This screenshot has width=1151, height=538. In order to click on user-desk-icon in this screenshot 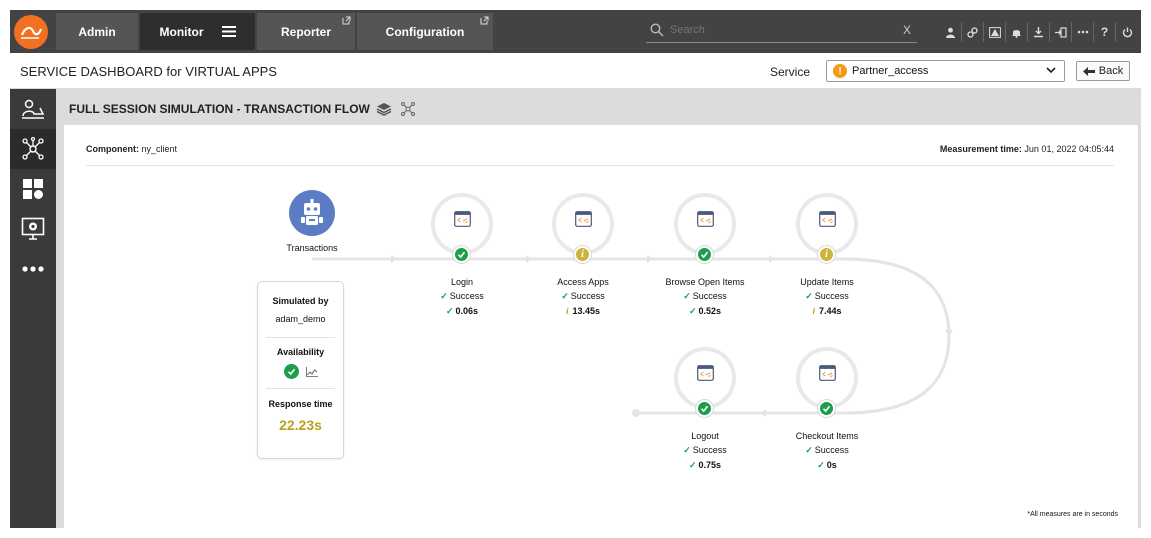, I will do `click(33, 109)`.